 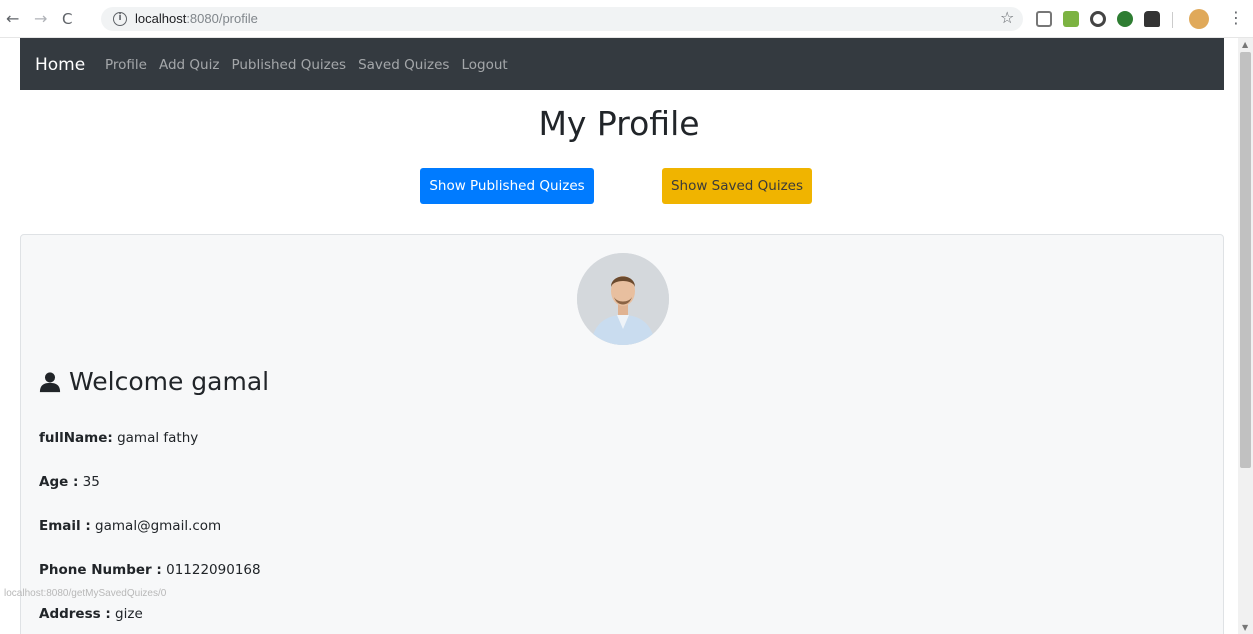 I want to click on forward-arrow-icon: →, so click(x=40, y=19).